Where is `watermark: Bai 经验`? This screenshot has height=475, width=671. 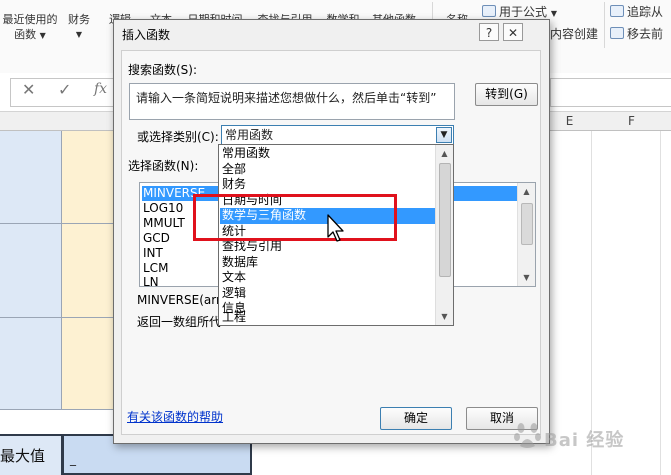
watermark: Bai 经验 is located at coordinates (589, 436).